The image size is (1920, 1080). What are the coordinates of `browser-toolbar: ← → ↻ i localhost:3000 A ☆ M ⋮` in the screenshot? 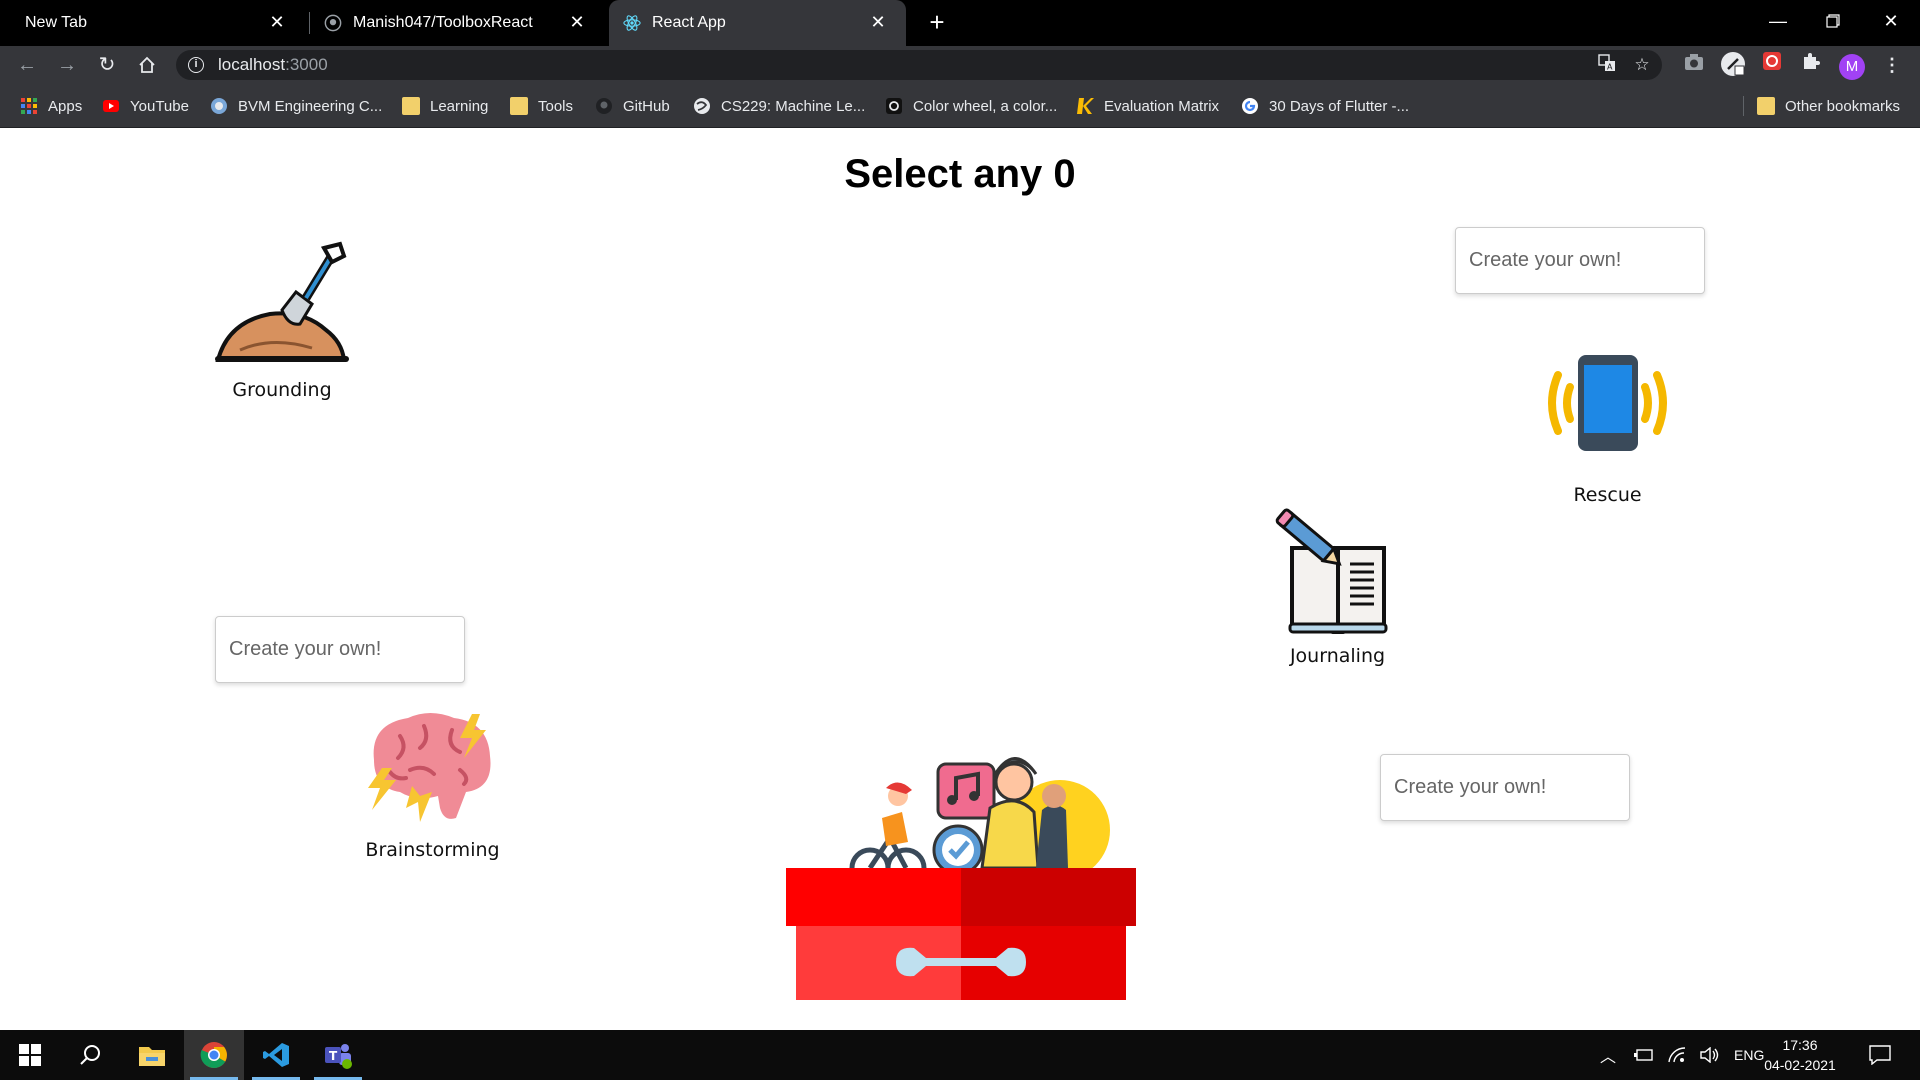 It's located at (960, 65).